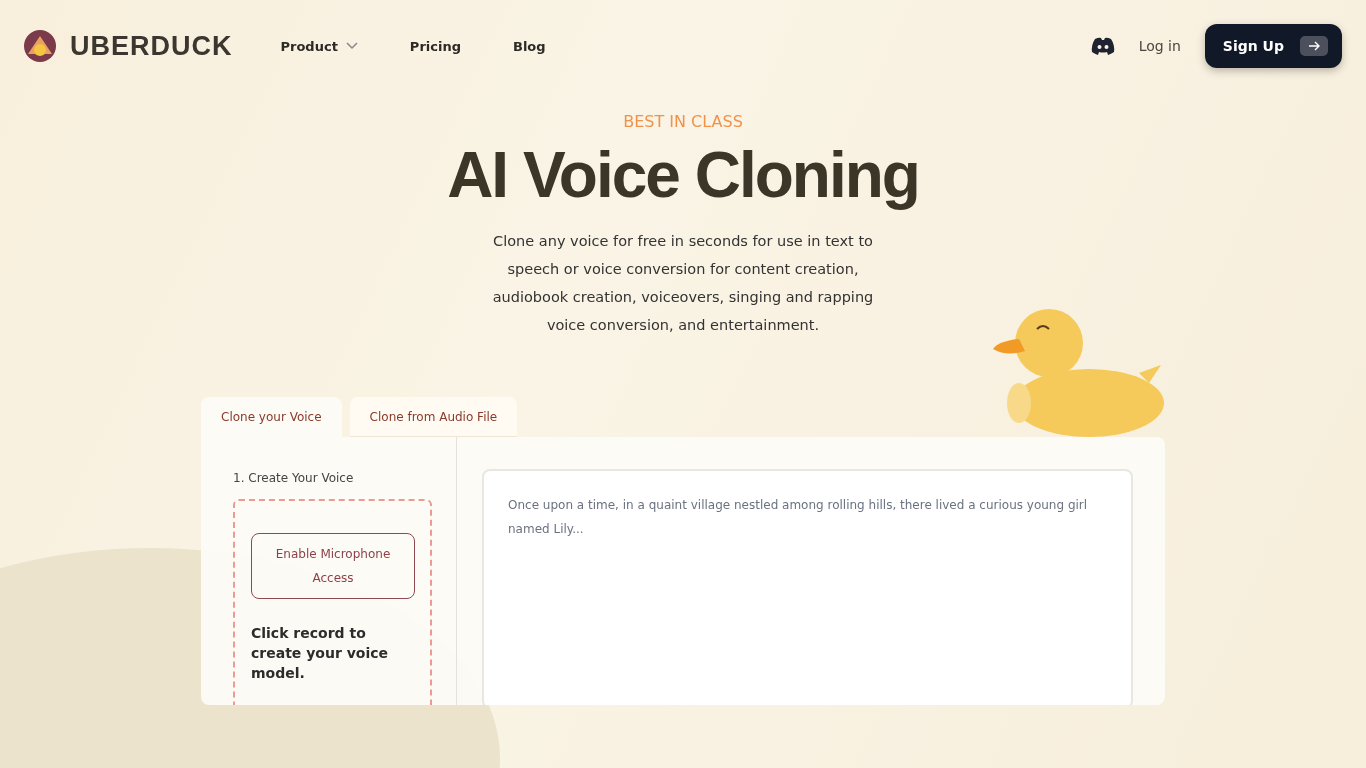 The height and width of the screenshot is (768, 1366). What do you see at coordinates (271, 417) in the screenshot?
I see `tab: Clone your Voice` at bounding box center [271, 417].